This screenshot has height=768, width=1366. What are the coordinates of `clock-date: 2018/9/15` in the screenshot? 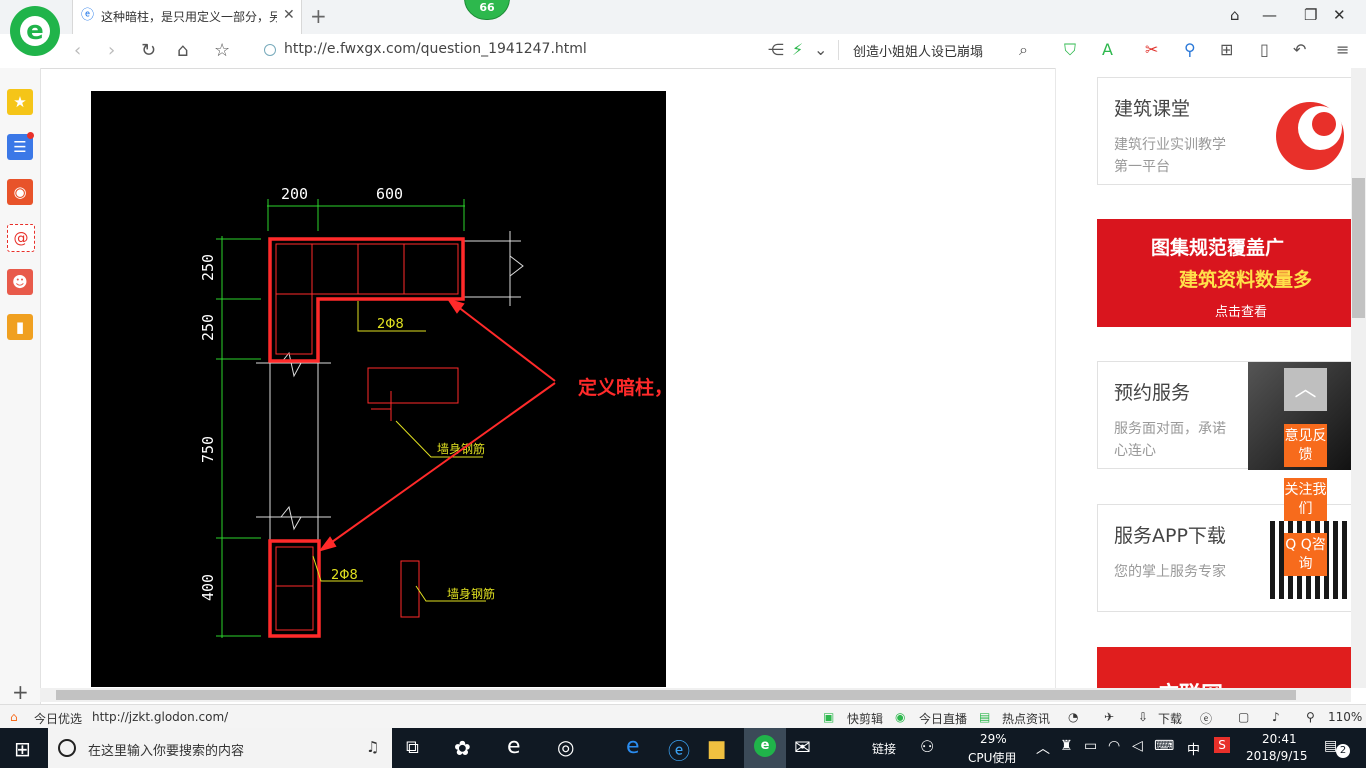 It's located at (1277, 756).